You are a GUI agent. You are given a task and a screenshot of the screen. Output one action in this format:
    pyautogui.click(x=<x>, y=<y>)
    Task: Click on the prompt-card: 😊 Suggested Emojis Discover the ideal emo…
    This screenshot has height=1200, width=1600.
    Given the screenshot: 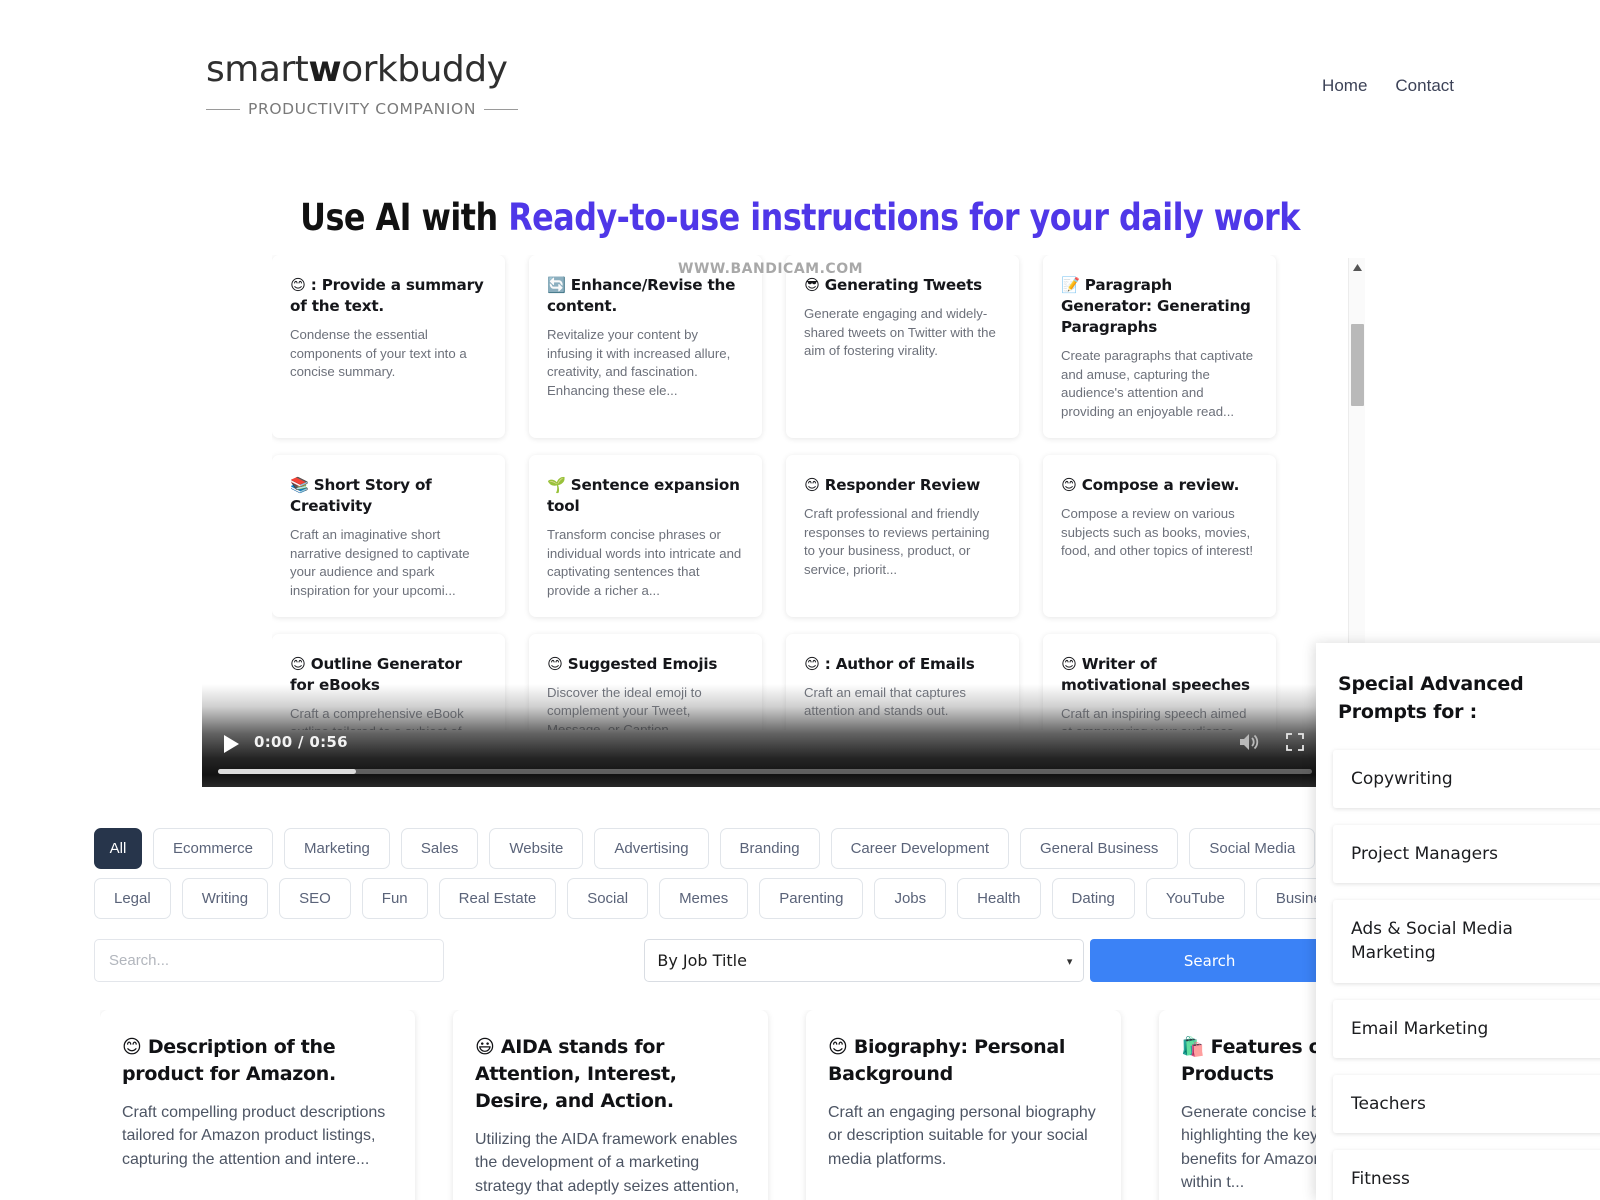 What is the action you would take?
    pyautogui.click(x=645, y=681)
    